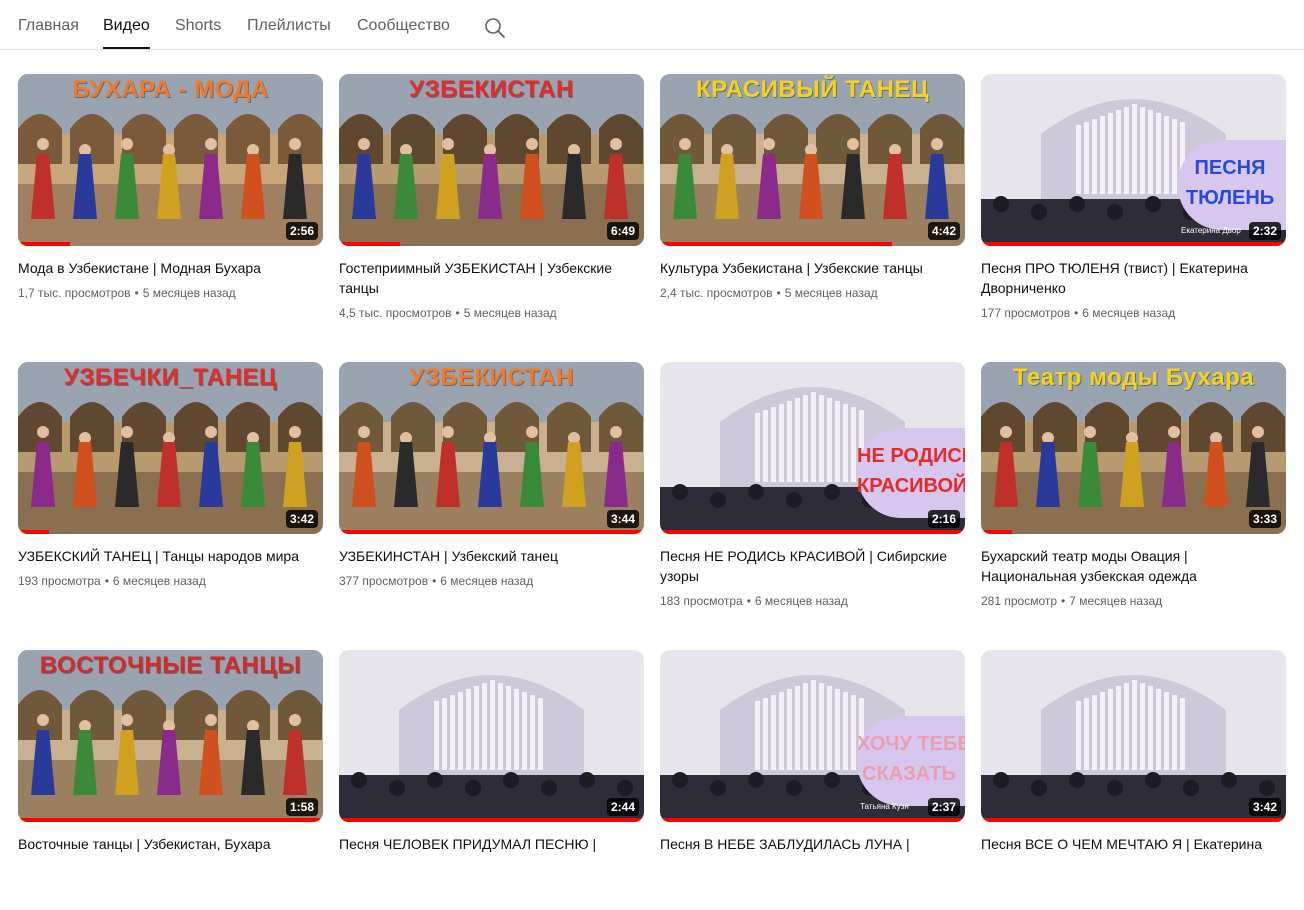 This screenshot has width=1304, height=910. What do you see at coordinates (911, 456) in the screenshot?
I see `thumbnail-bubble-text: НЕ РОДИСЬ` at bounding box center [911, 456].